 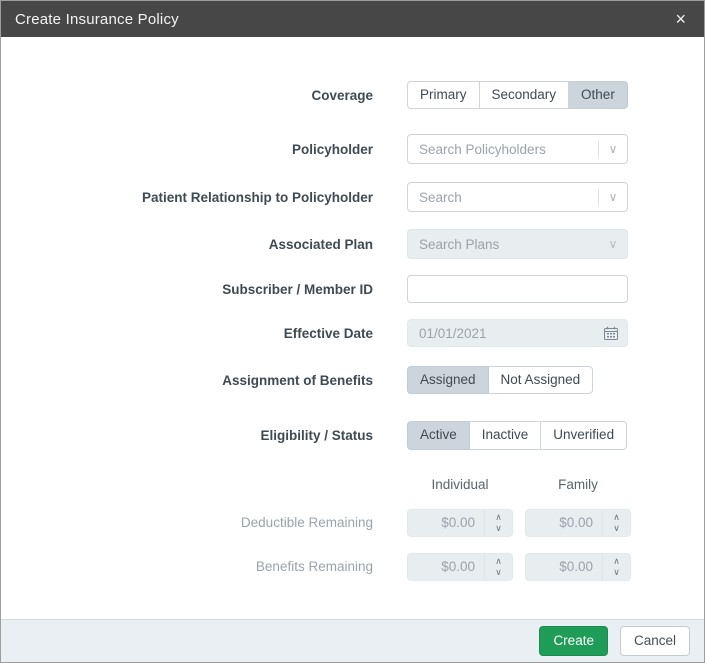 I want to click on policyholder-label: Policyholder, so click(x=332, y=149).